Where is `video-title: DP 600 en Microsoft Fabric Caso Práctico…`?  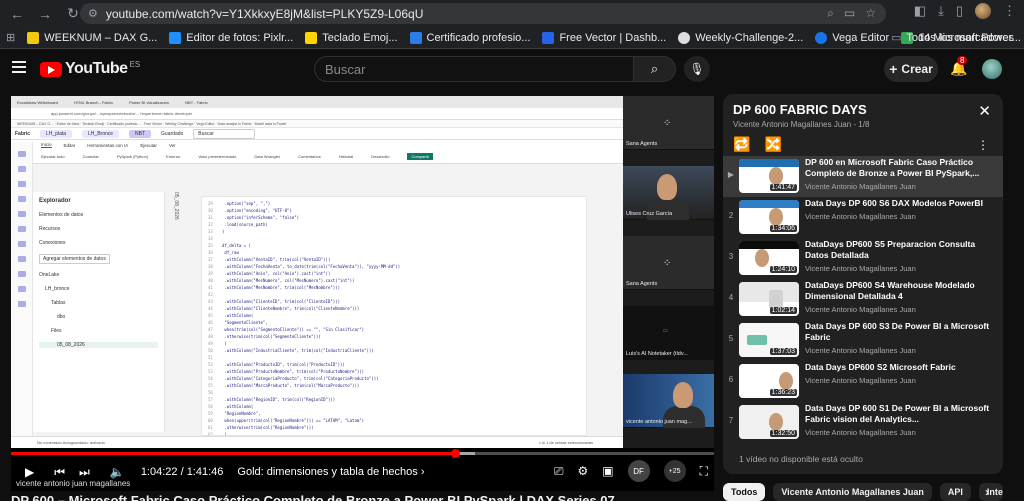 video-title: DP 600 en Microsoft Fabric Caso Práctico… is located at coordinates (892, 167).